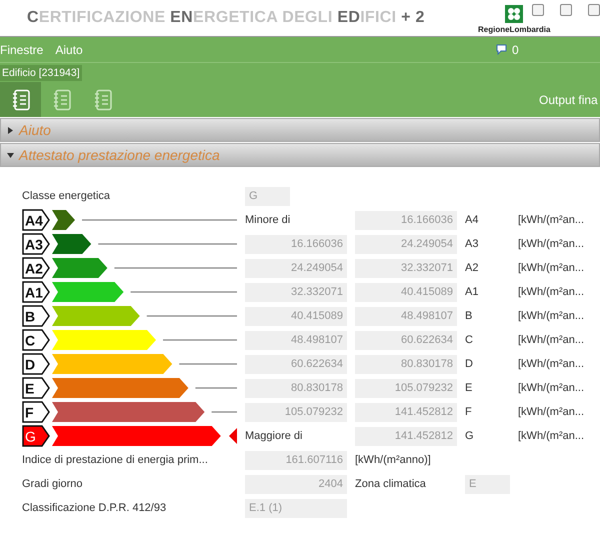  Describe the element at coordinates (472, 244) in the screenshot. I see `class-name: A3` at that location.